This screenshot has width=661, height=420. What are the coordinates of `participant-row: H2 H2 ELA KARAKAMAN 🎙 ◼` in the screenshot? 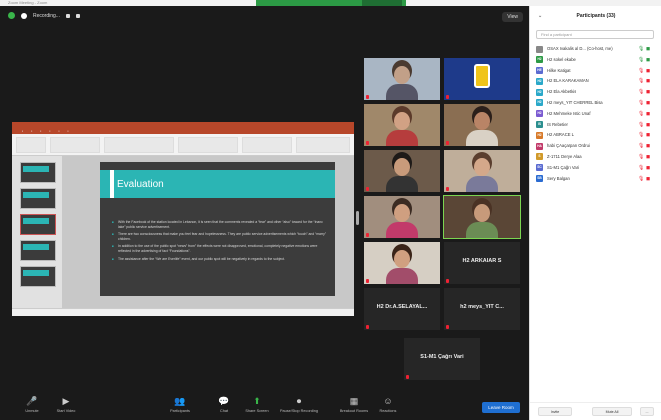 It's located at (595, 81).